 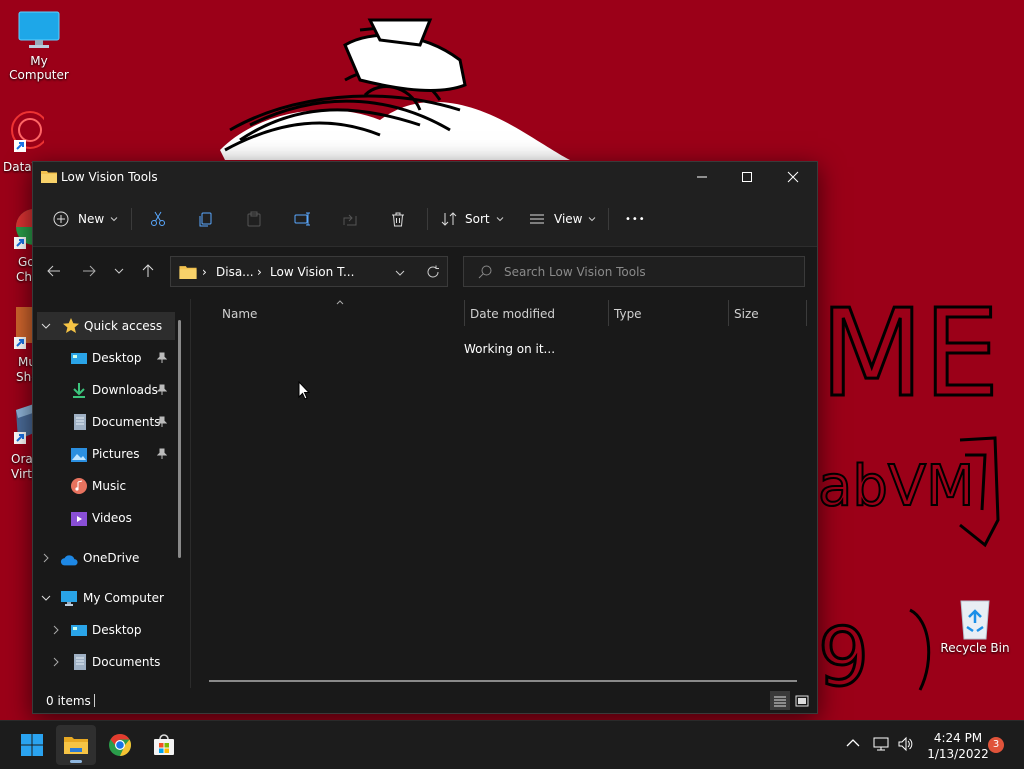 I want to click on taskbar-microsoft-store, so click(x=164, y=745).